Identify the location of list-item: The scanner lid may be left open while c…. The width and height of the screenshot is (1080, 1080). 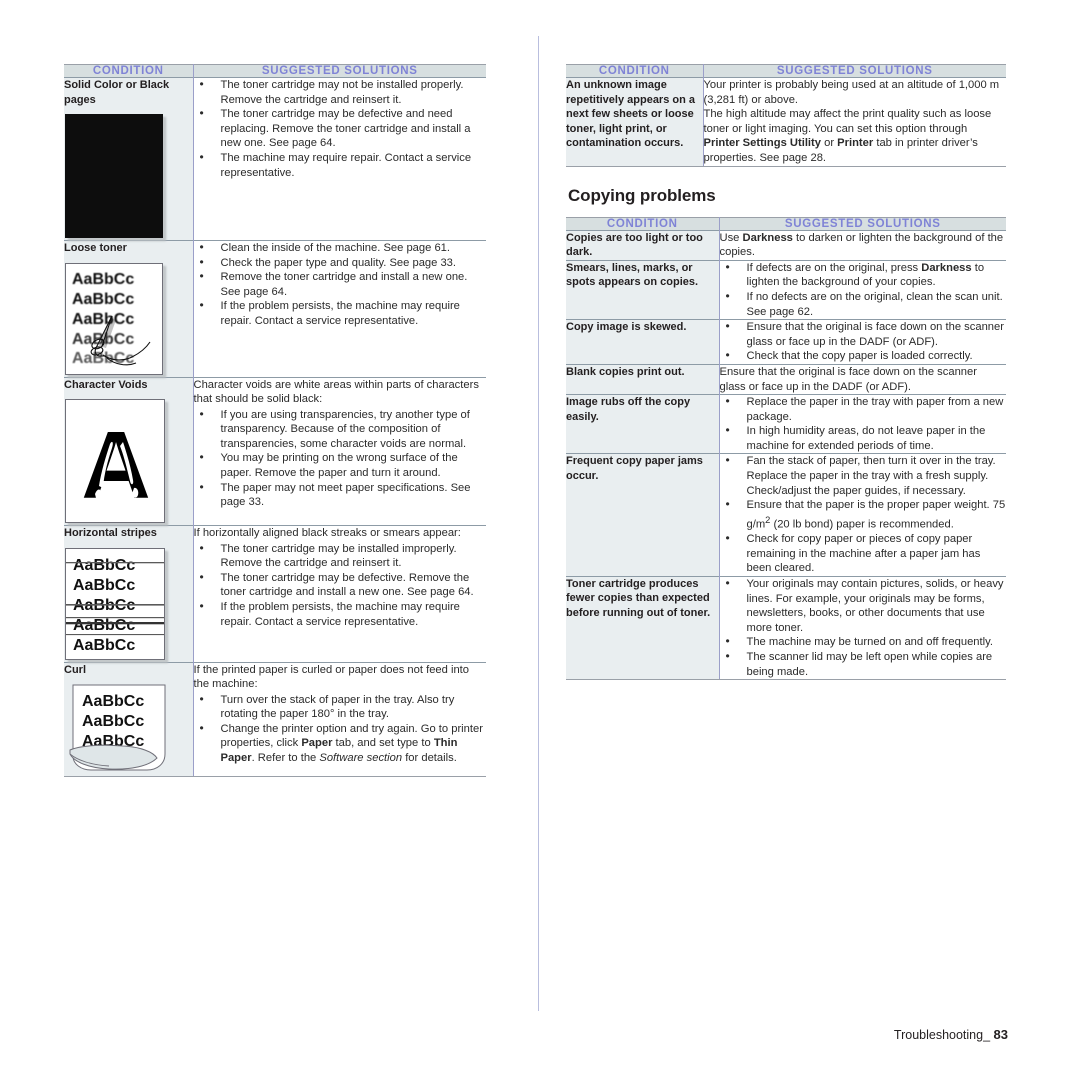
(863, 664).